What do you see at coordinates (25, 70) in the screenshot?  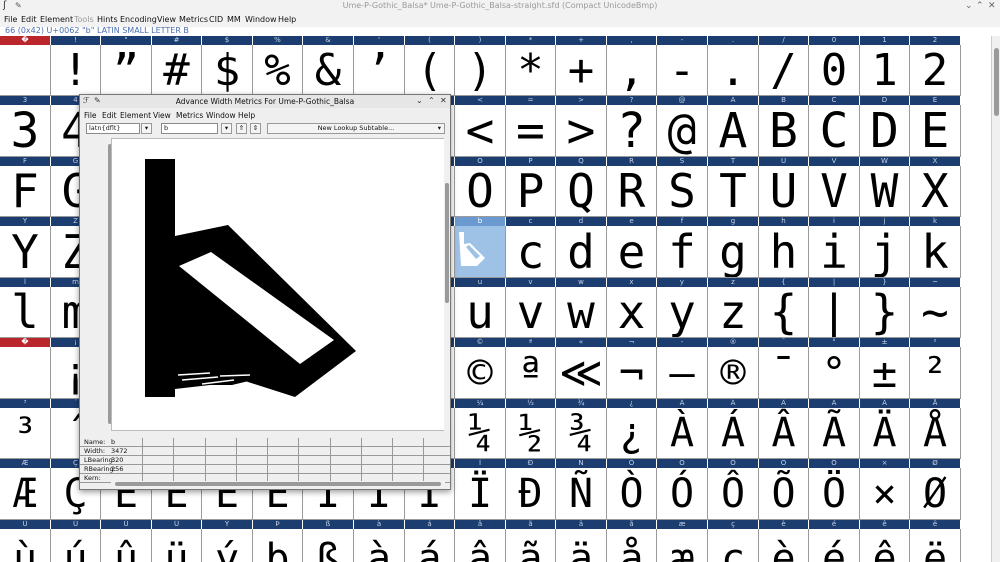 I see `glyph-cell` at bounding box center [25, 70].